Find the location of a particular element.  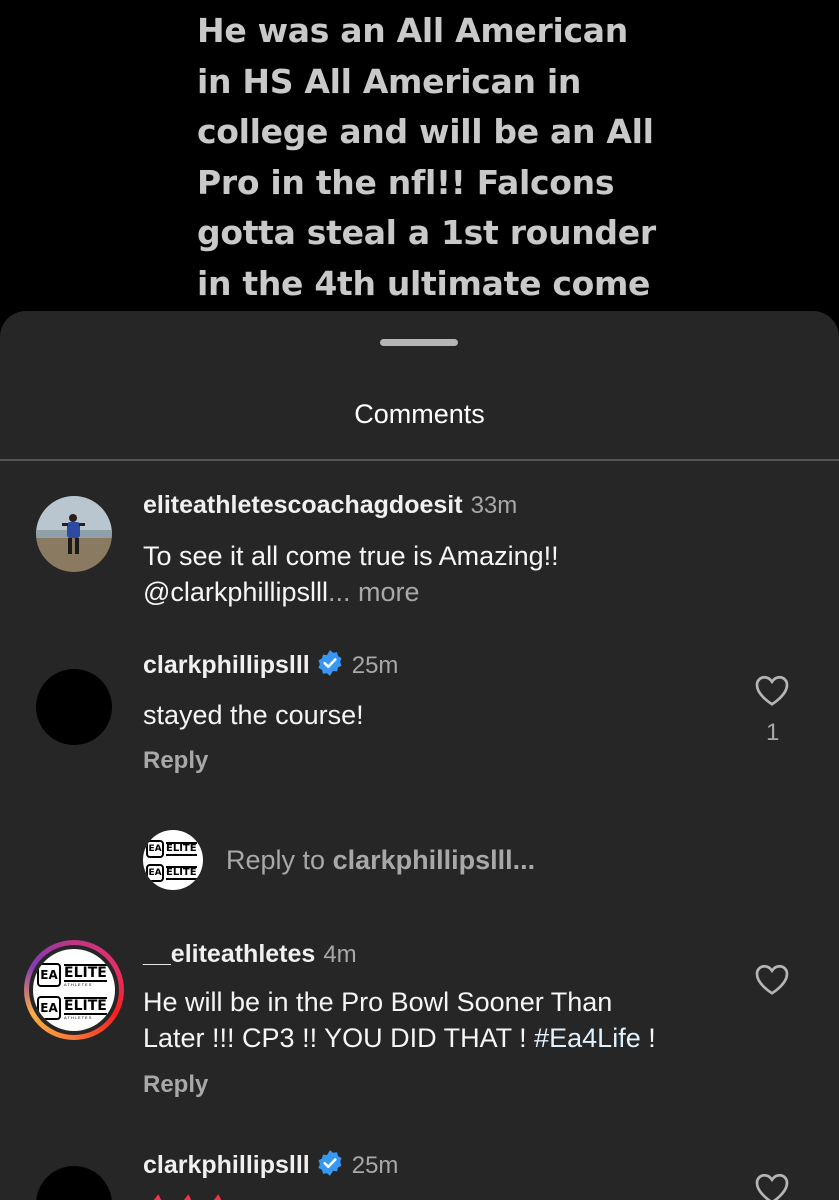

story-line: Pro in the nfl!! Falcons is located at coordinates (406, 182).